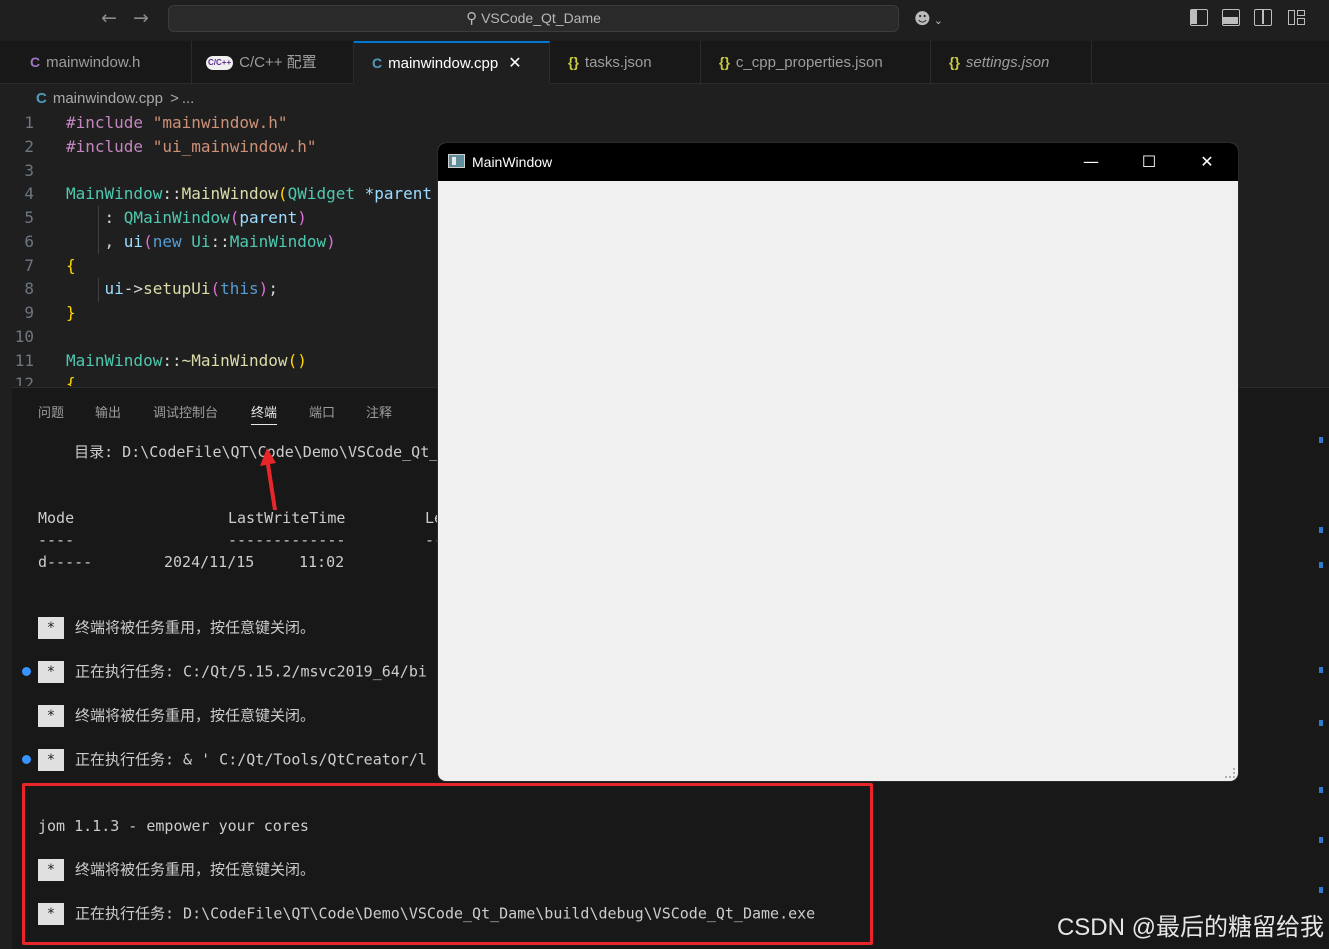 The image size is (1329, 949). I want to click on tab-label: settings.json, so click(1007, 62).